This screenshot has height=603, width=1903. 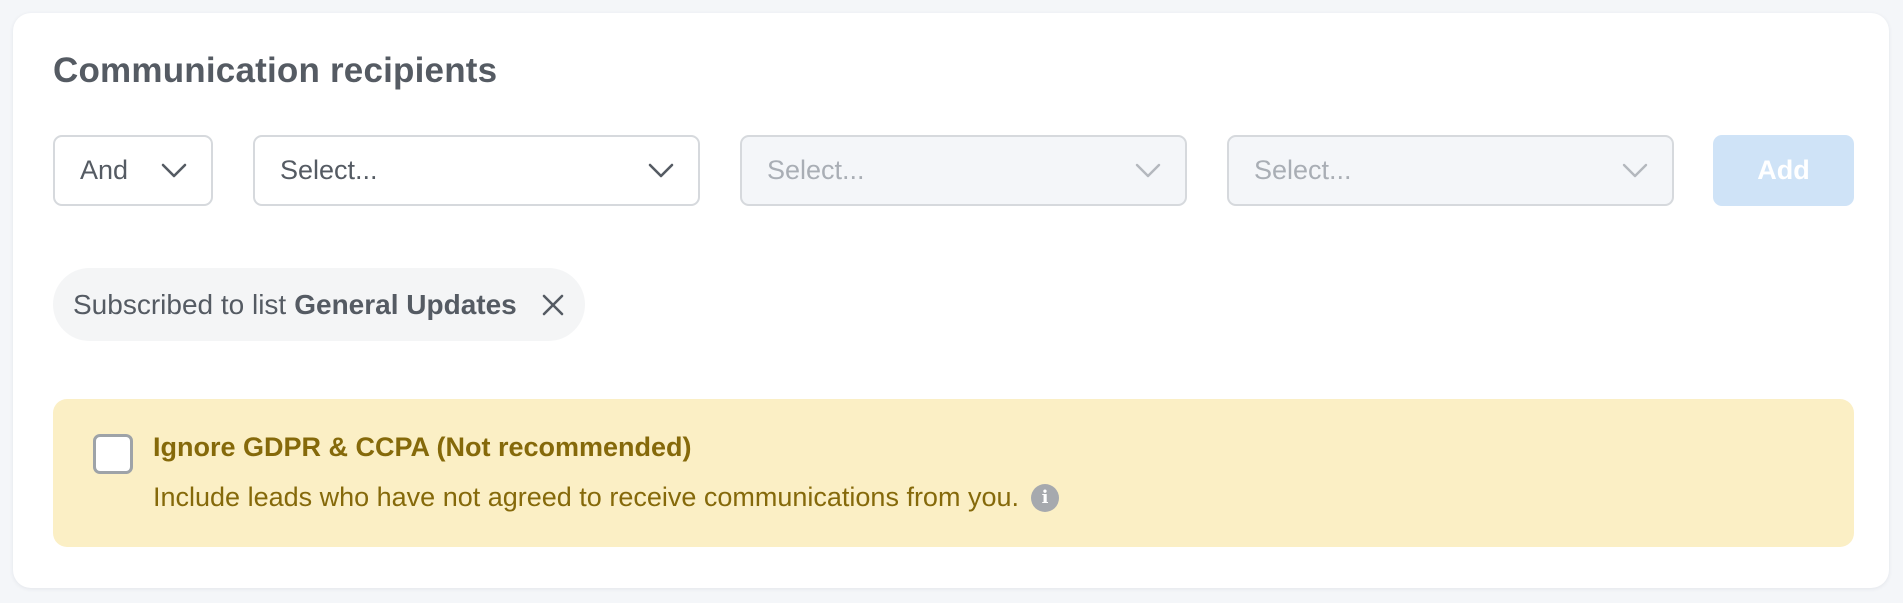 I want to click on close-icon, so click(x=553, y=305).